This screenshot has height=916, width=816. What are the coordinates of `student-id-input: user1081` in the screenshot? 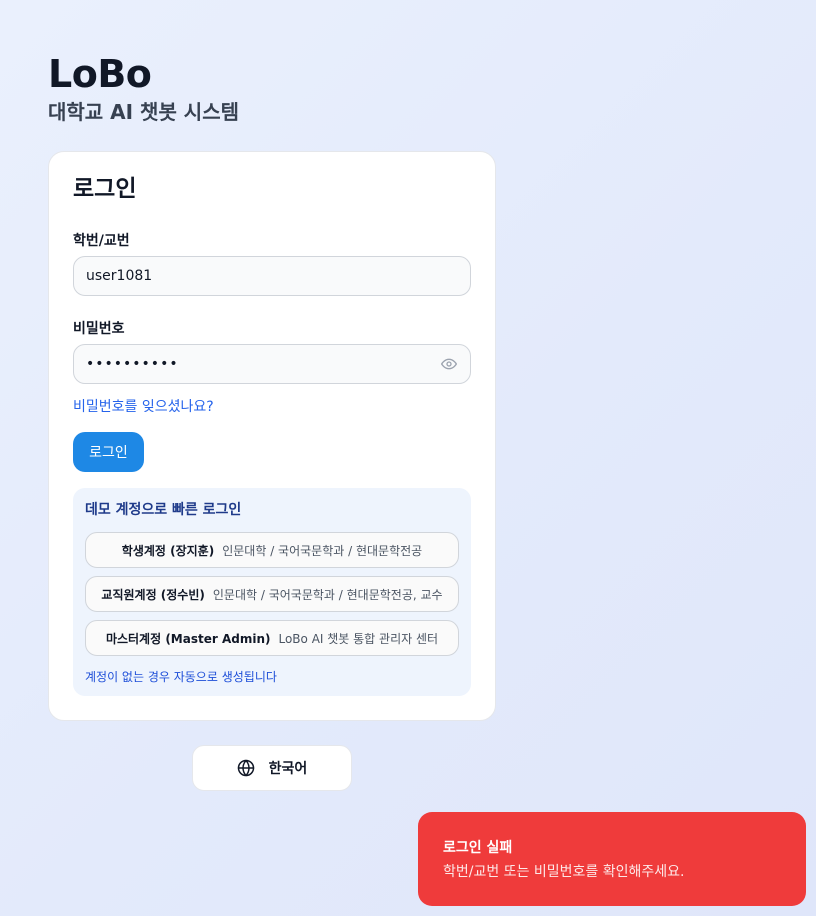 It's located at (272, 276).